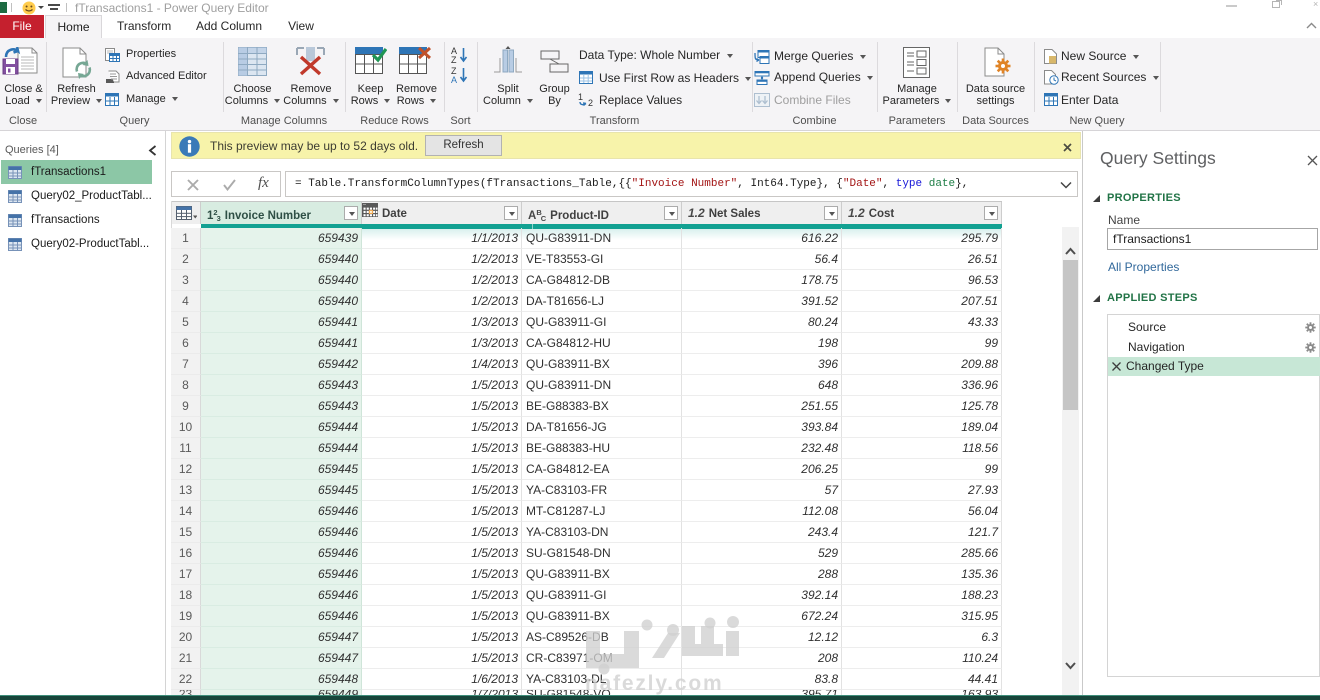 The image size is (1320, 700). Describe the element at coordinates (654, 683) in the screenshot. I see `svg-text: nafezly.com` at that location.